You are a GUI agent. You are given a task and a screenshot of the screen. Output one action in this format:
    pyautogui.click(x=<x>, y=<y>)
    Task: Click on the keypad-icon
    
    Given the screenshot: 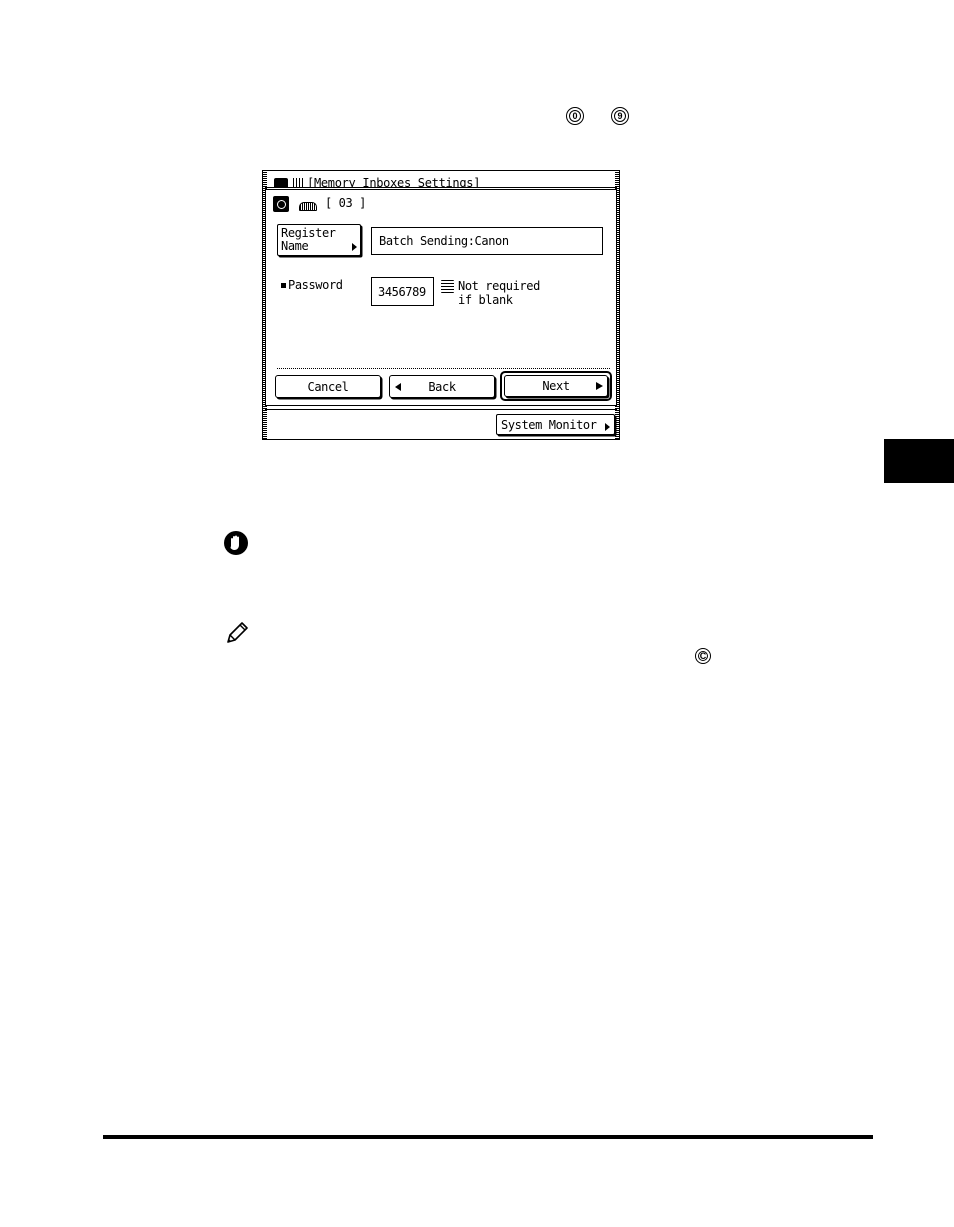 What is the action you would take?
    pyautogui.click(x=447, y=286)
    